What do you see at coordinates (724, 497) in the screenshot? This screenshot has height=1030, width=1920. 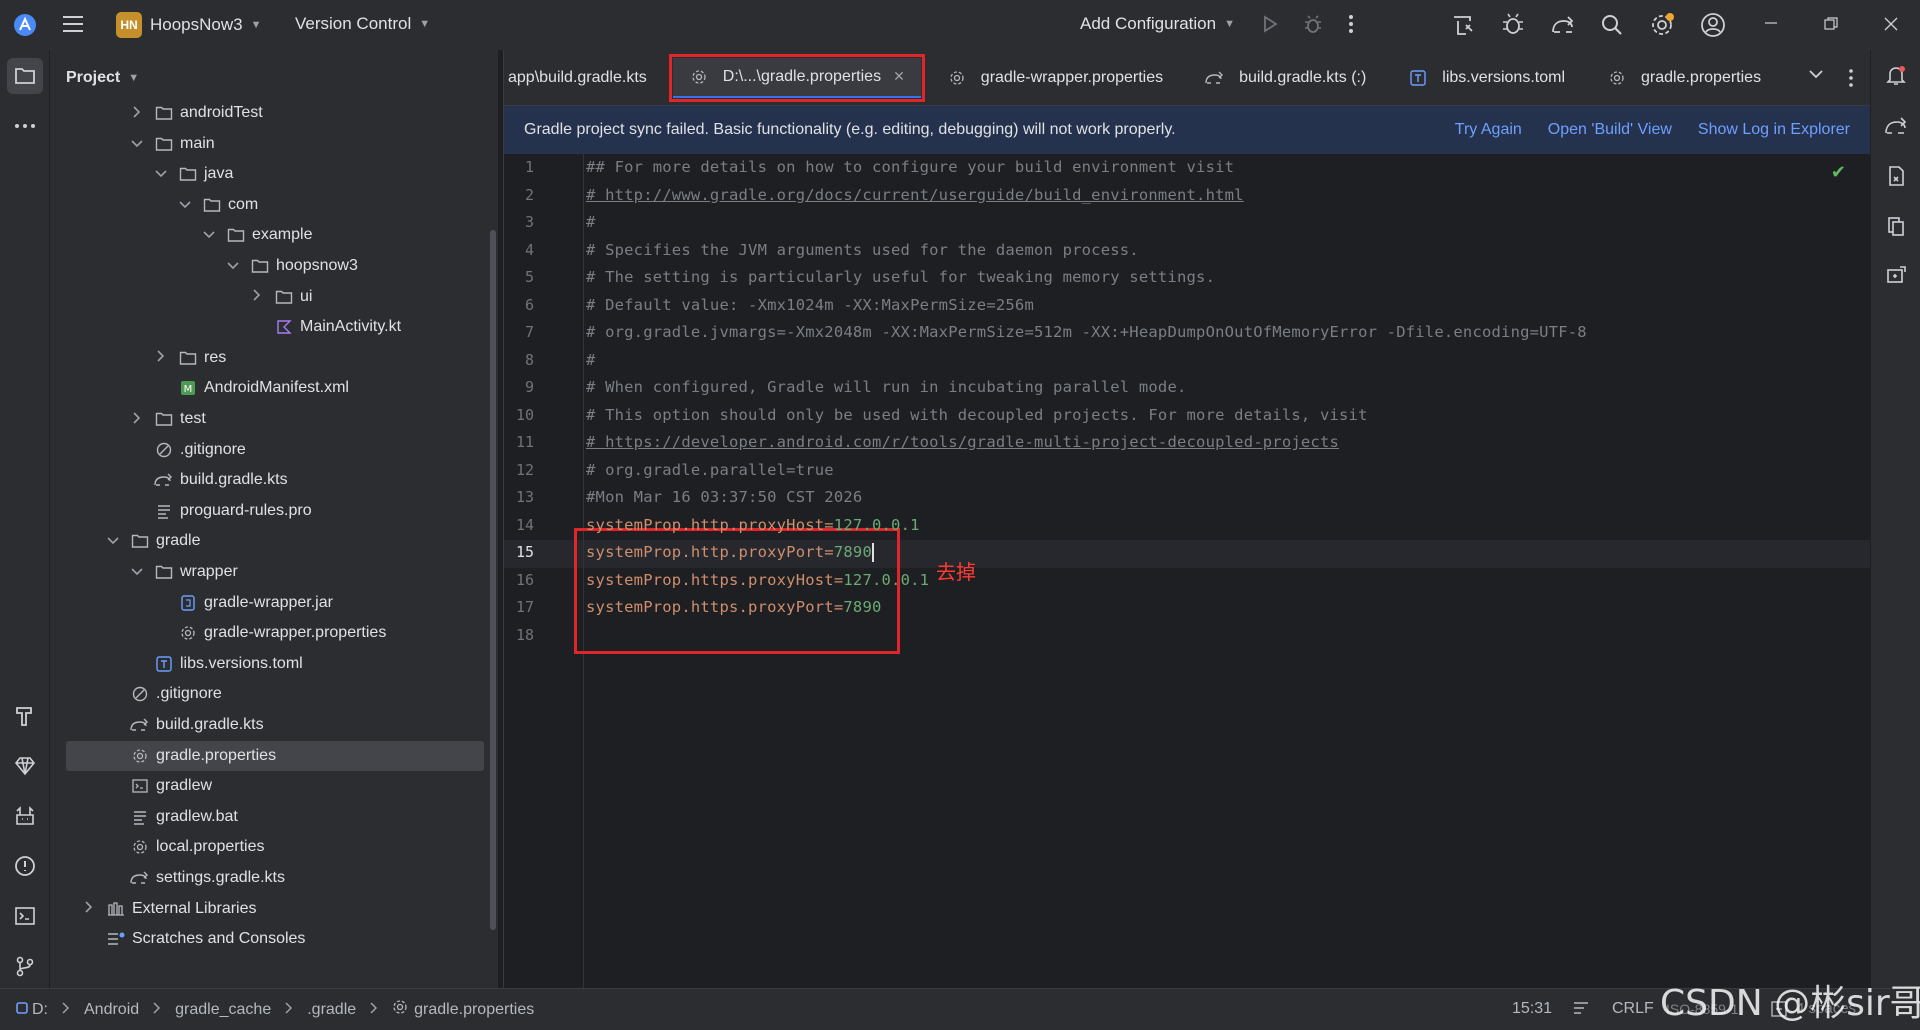 I see `code-line: #Mon Mar 16 03:37:50 CST 2026` at bounding box center [724, 497].